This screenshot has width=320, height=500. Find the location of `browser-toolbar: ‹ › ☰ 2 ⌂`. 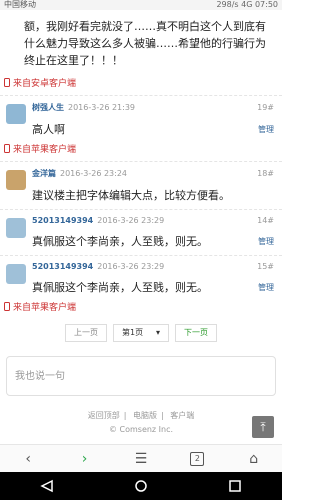

browser-toolbar: ‹ › ☰ 2 ⌂ is located at coordinates (141, 458).